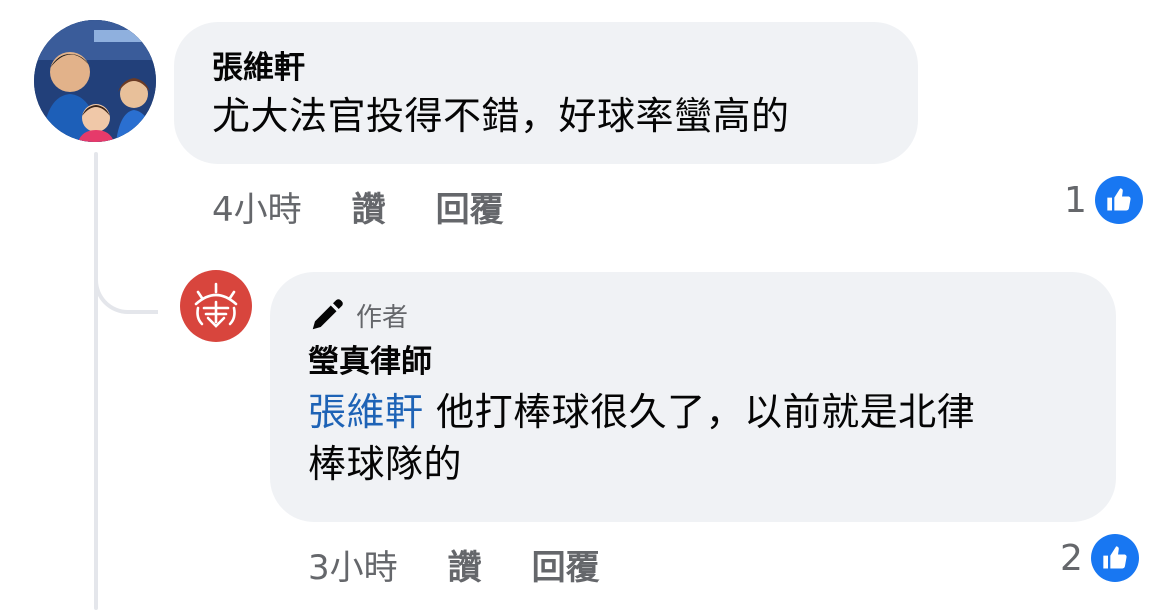  I want to click on reply-actions: 3小時 讚 回覆, so click(454, 564).